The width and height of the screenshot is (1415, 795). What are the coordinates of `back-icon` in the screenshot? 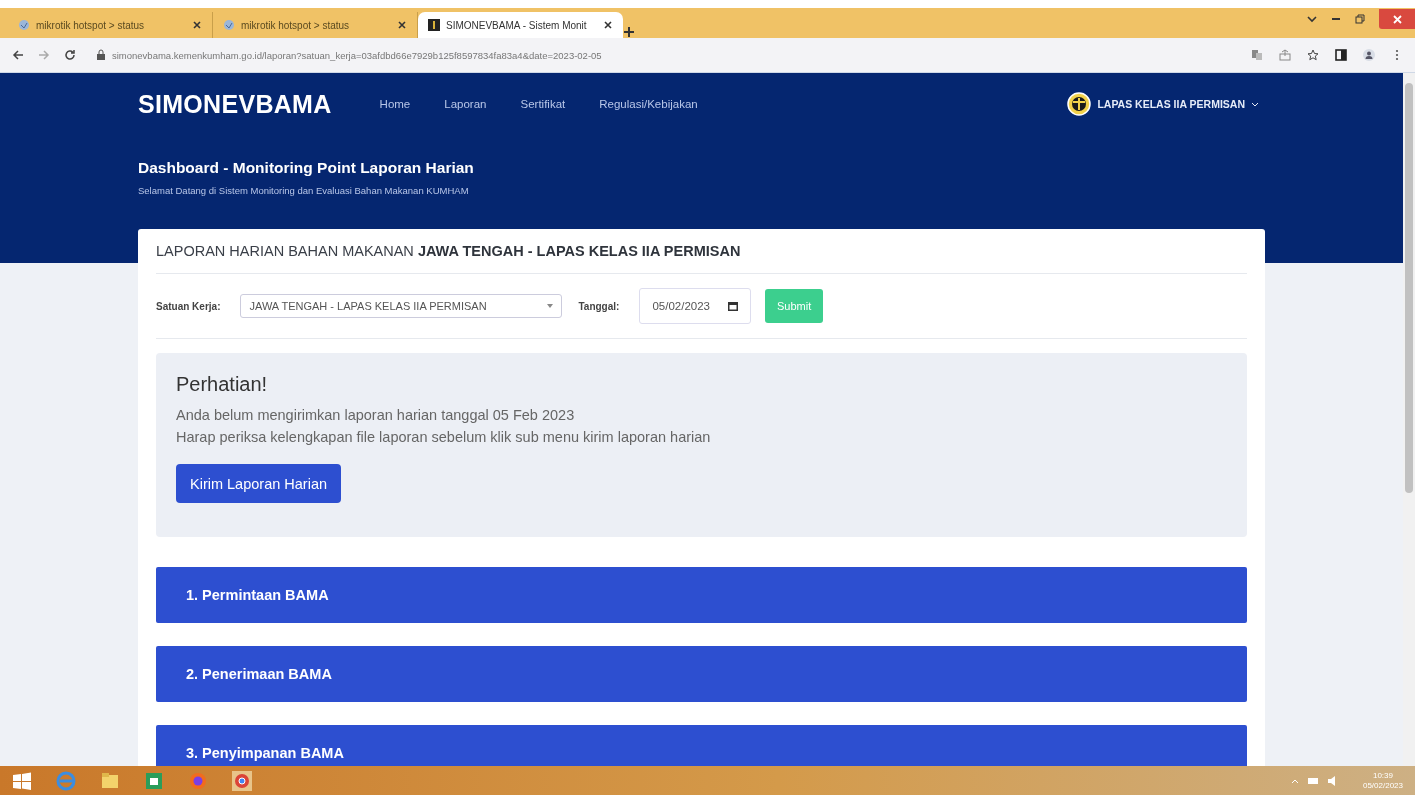 It's located at (18, 55).